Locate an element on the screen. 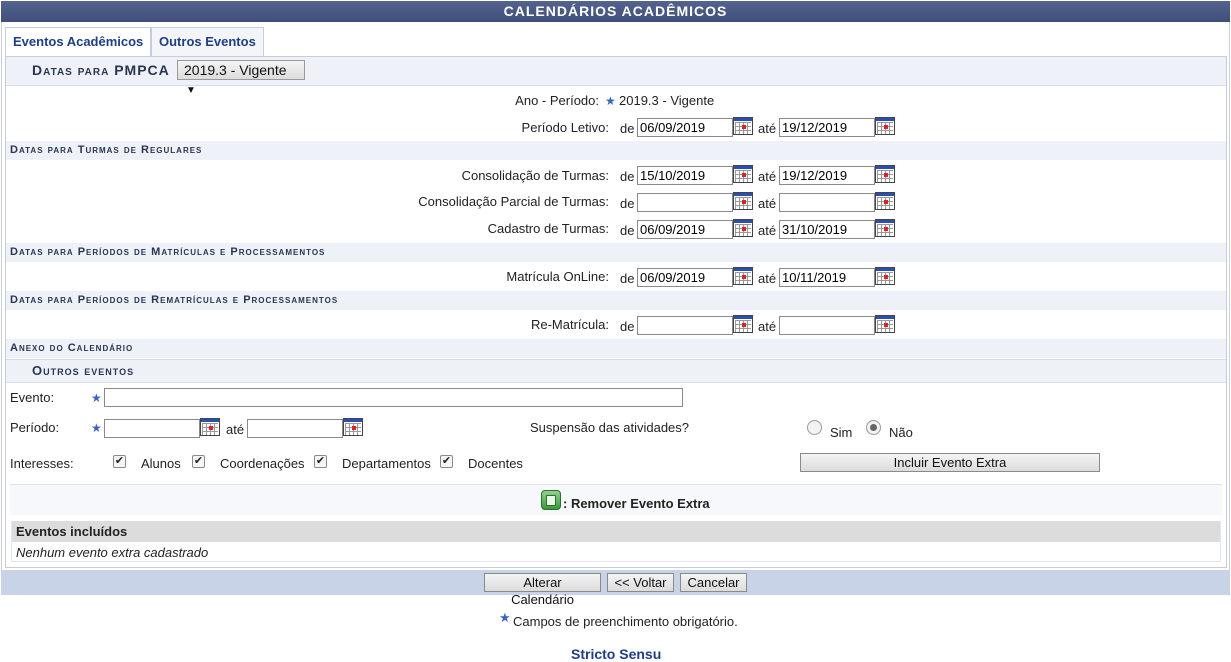  alunos-checkbox: ✔ is located at coordinates (119, 461).